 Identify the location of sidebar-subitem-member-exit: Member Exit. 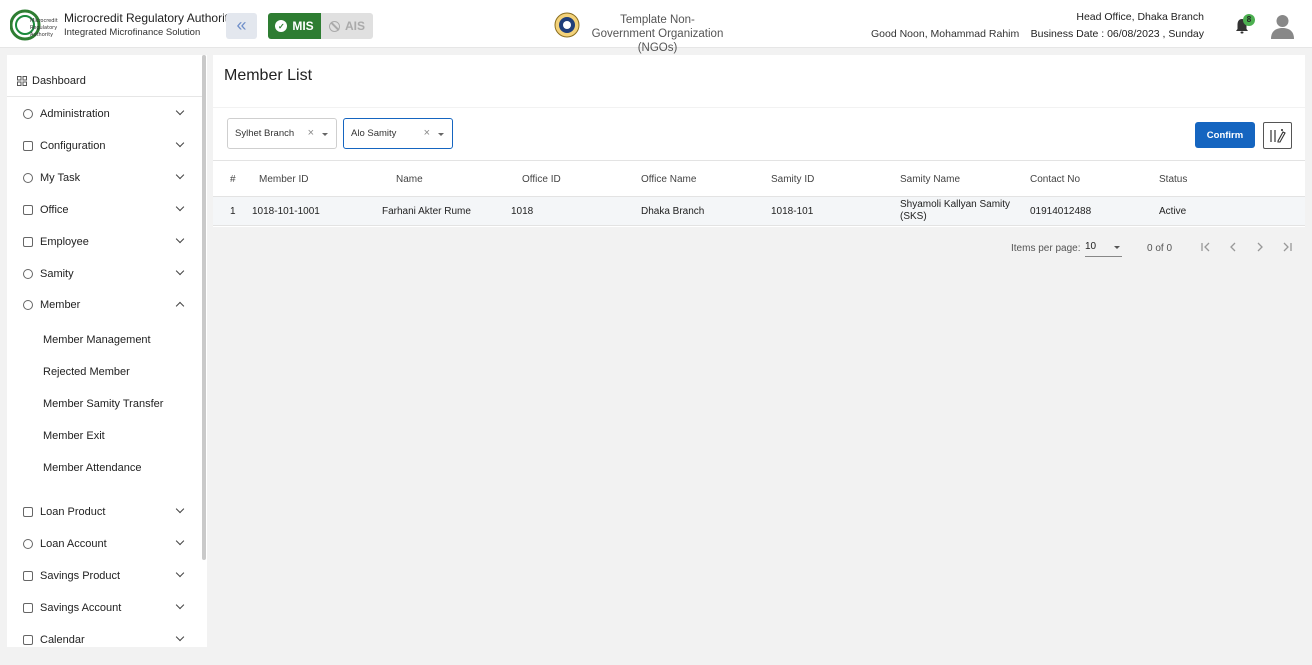
(74, 436).